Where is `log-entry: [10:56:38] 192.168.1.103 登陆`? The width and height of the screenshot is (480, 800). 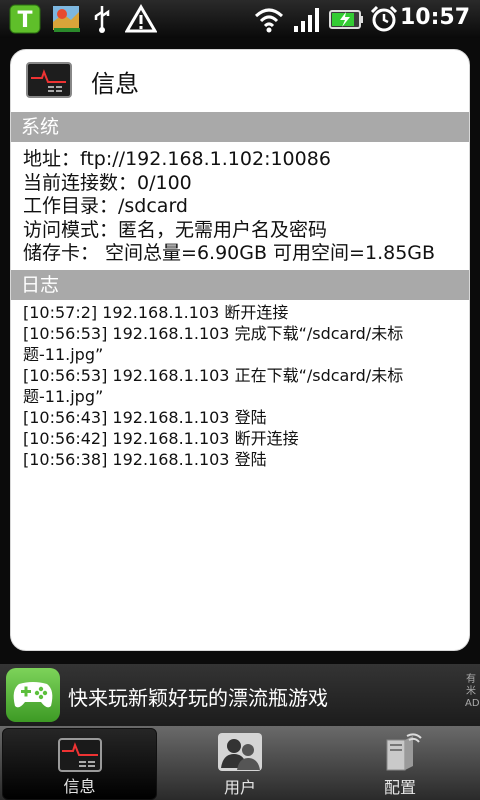
log-entry: [10:56:38] 192.168.1.103 登陆 is located at coordinates (145, 459).